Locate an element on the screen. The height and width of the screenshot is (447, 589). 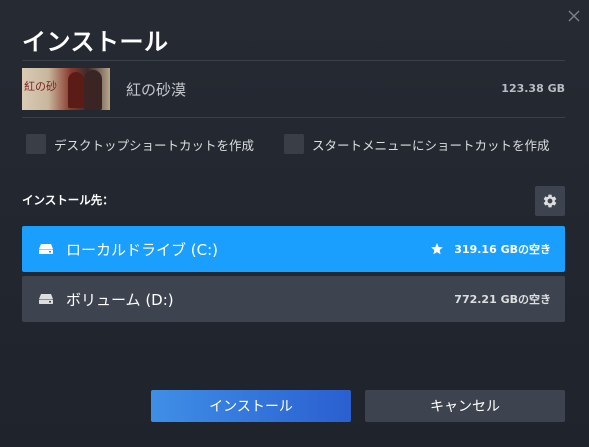
start-menu-shortcut-option: スタートメニューにショートカットを作成 is located at coordinates (417, 144).